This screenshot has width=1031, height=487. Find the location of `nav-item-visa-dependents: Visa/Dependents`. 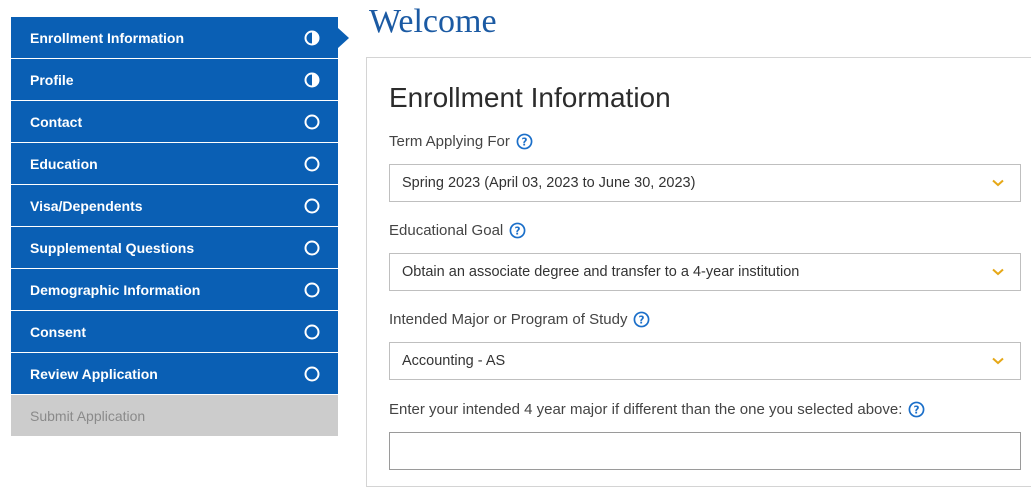

nav-item-visa-dependents: Visa/Dependents is located at coordinates (174, 205).